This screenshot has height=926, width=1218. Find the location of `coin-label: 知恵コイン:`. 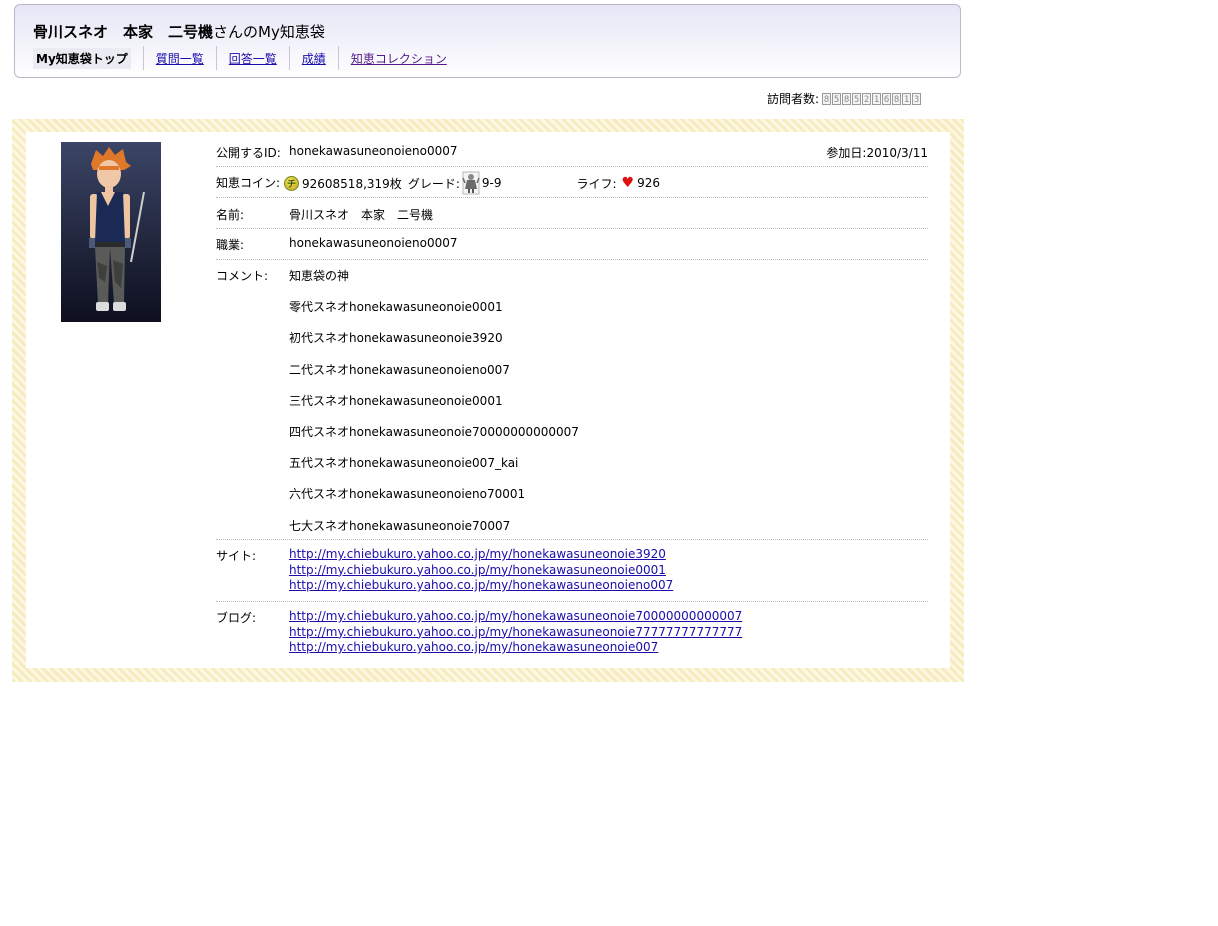

coin-label: 知恵コイン: is located at coordinates (248, 183).